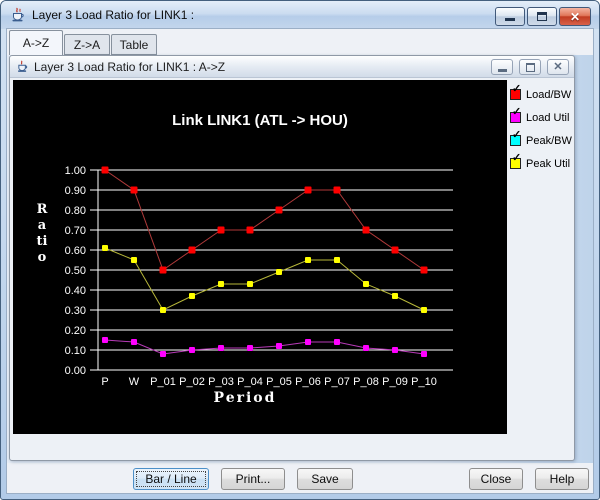  What do you see at coordinates (75, 211) in the screenshot?
I see `y-tick-label: 0.80` at bounding box center [75, 211].